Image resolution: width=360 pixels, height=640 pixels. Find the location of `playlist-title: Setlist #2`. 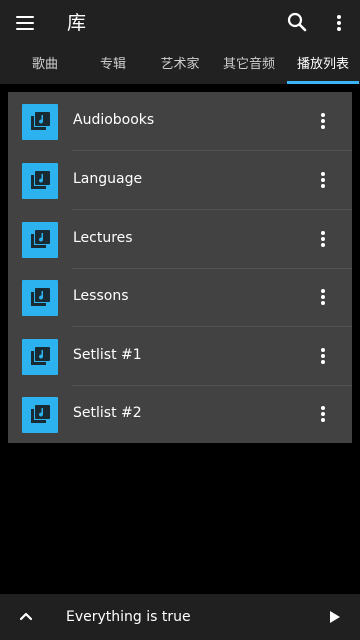

playlist-title: Setlist #2 is located at coordinates (107, 413).